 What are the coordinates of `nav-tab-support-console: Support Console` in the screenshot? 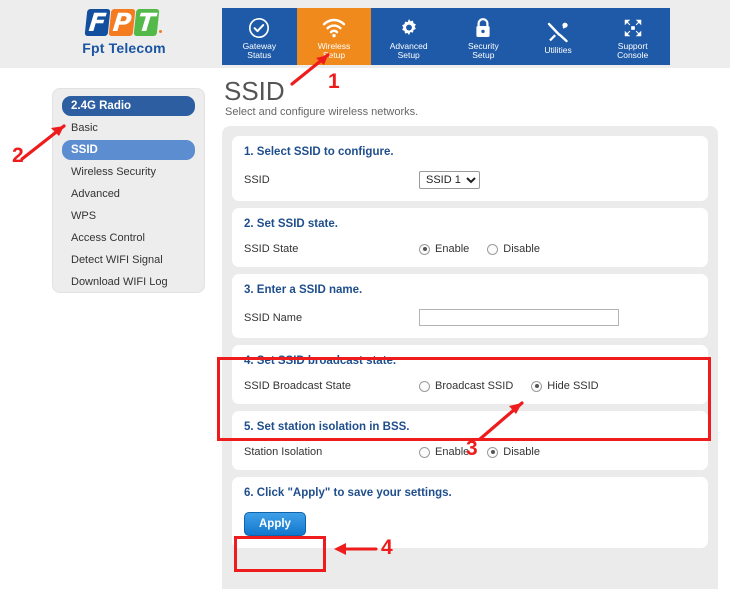 It's located at (632, 36).